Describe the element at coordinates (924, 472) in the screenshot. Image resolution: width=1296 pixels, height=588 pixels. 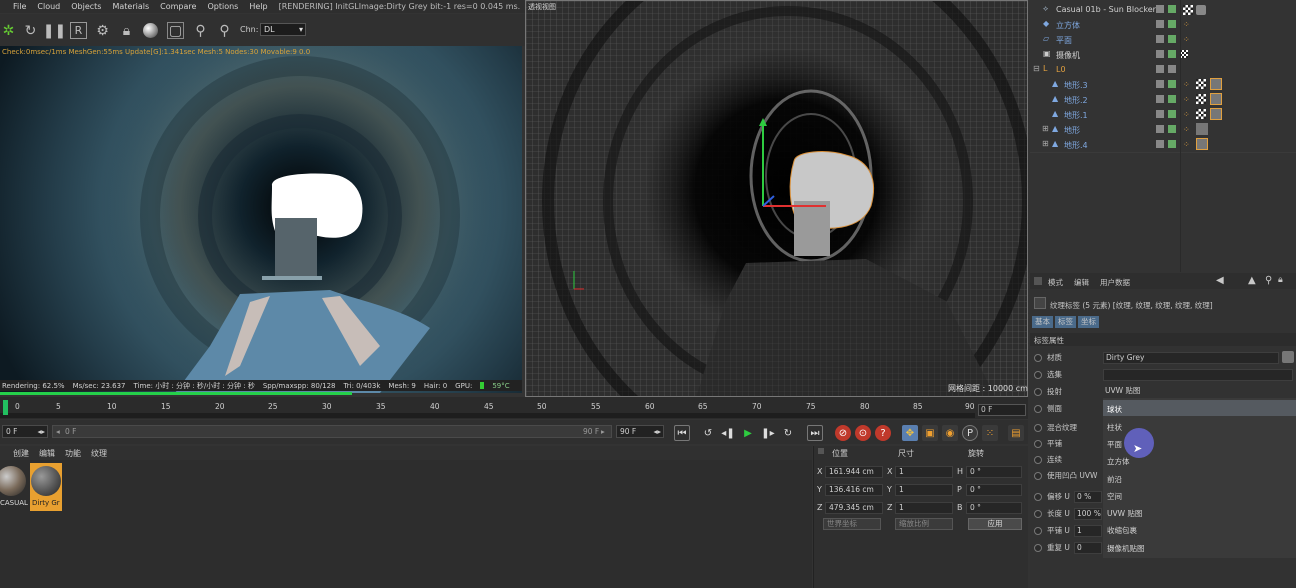
I see `size-x-field: 1` at that location.